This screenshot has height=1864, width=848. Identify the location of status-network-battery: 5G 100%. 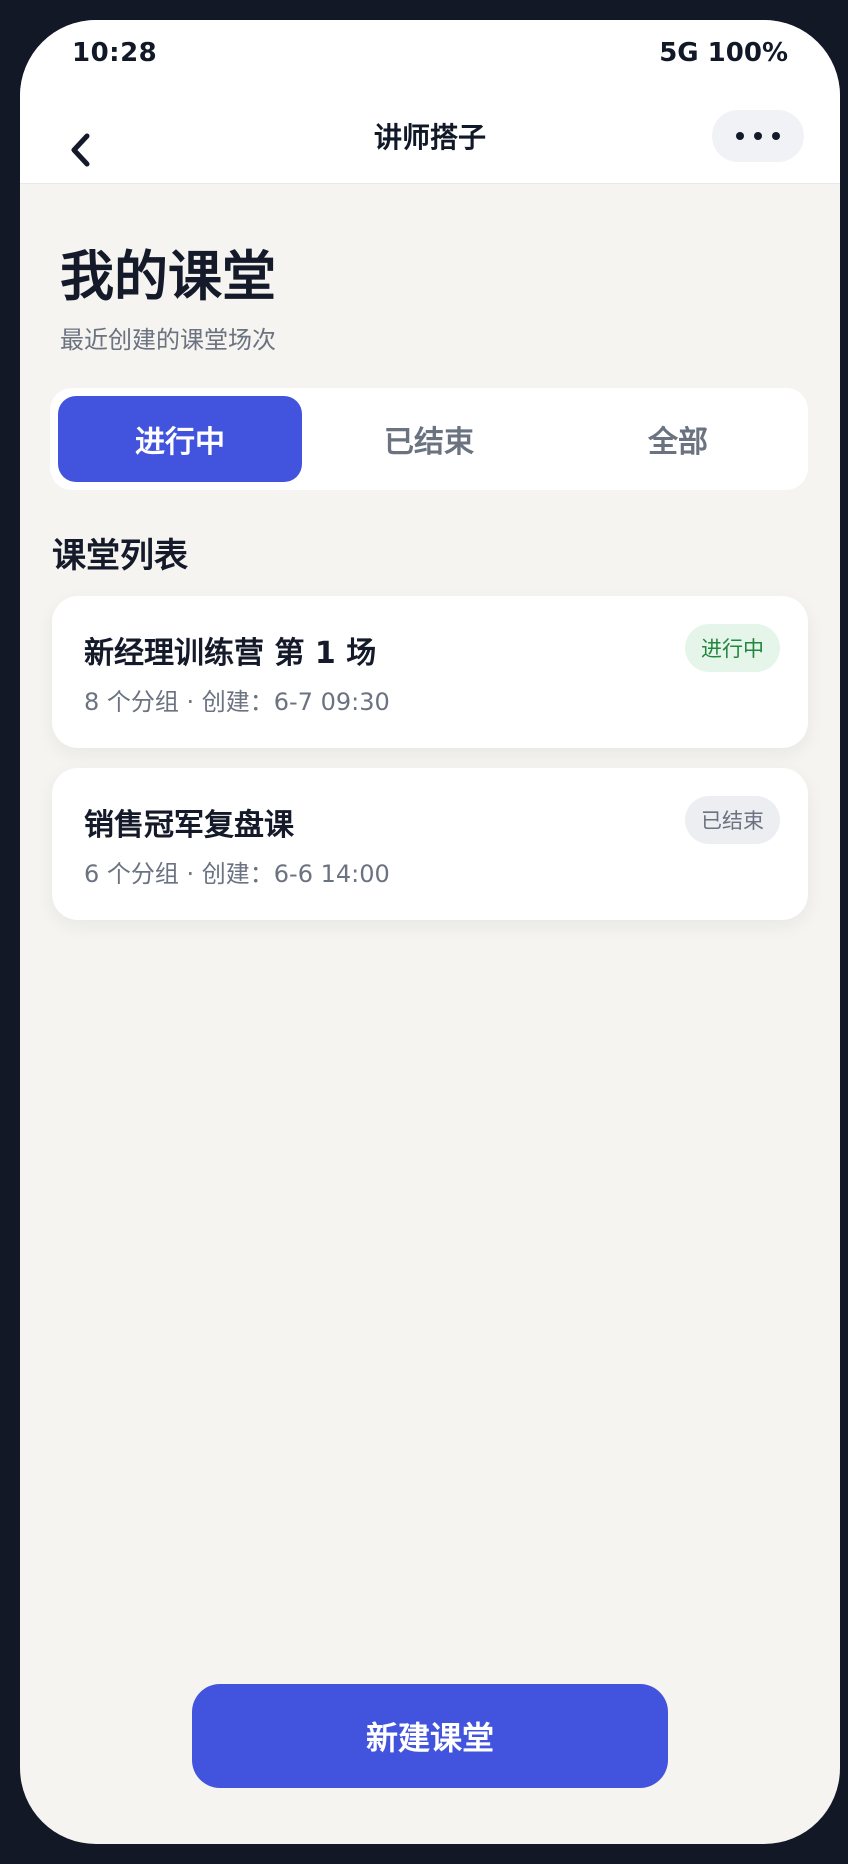
(723, 53).